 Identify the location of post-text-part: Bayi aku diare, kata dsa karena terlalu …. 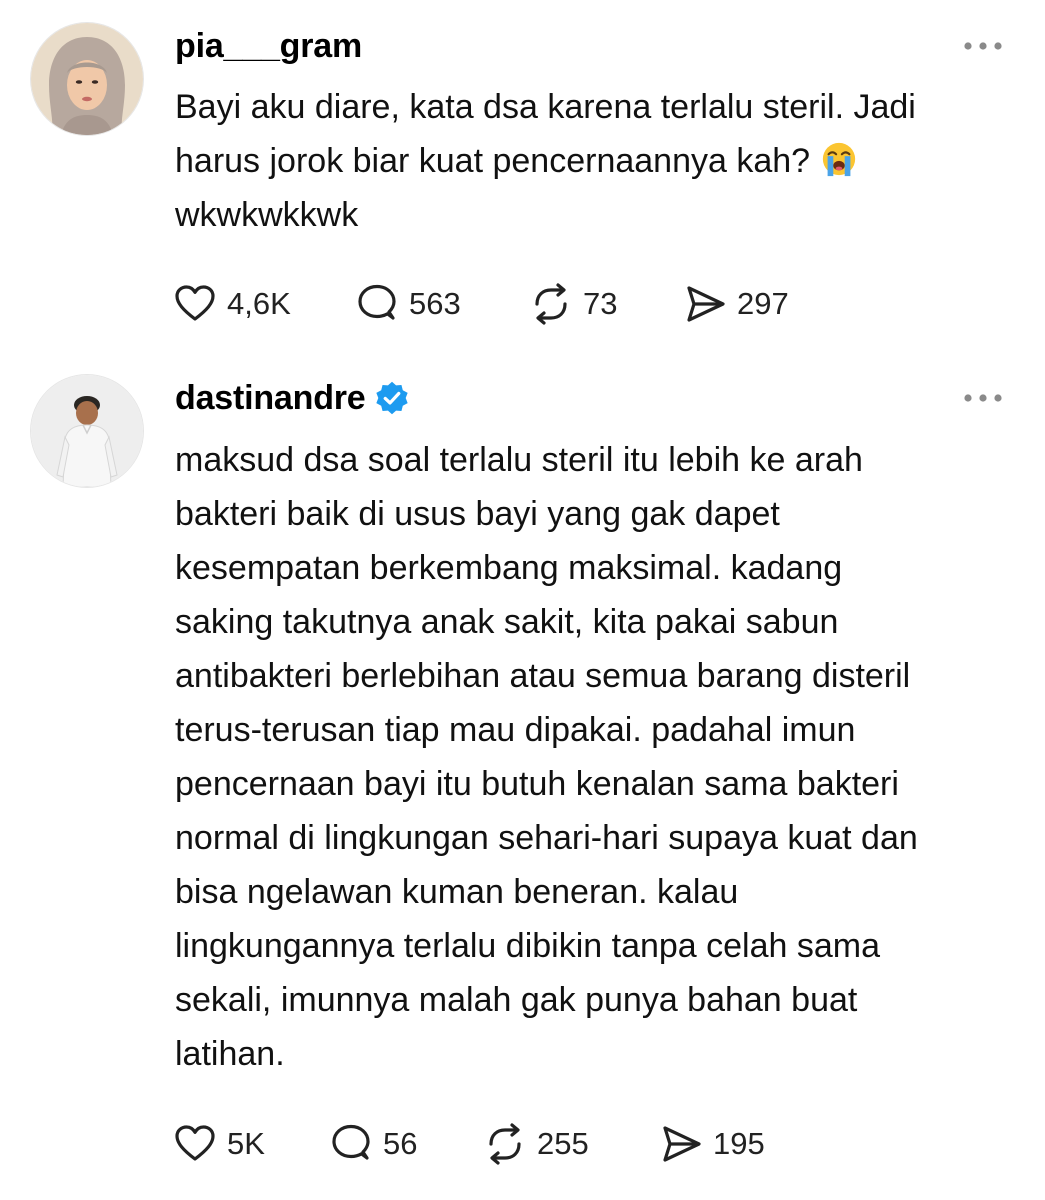
(545, 134).